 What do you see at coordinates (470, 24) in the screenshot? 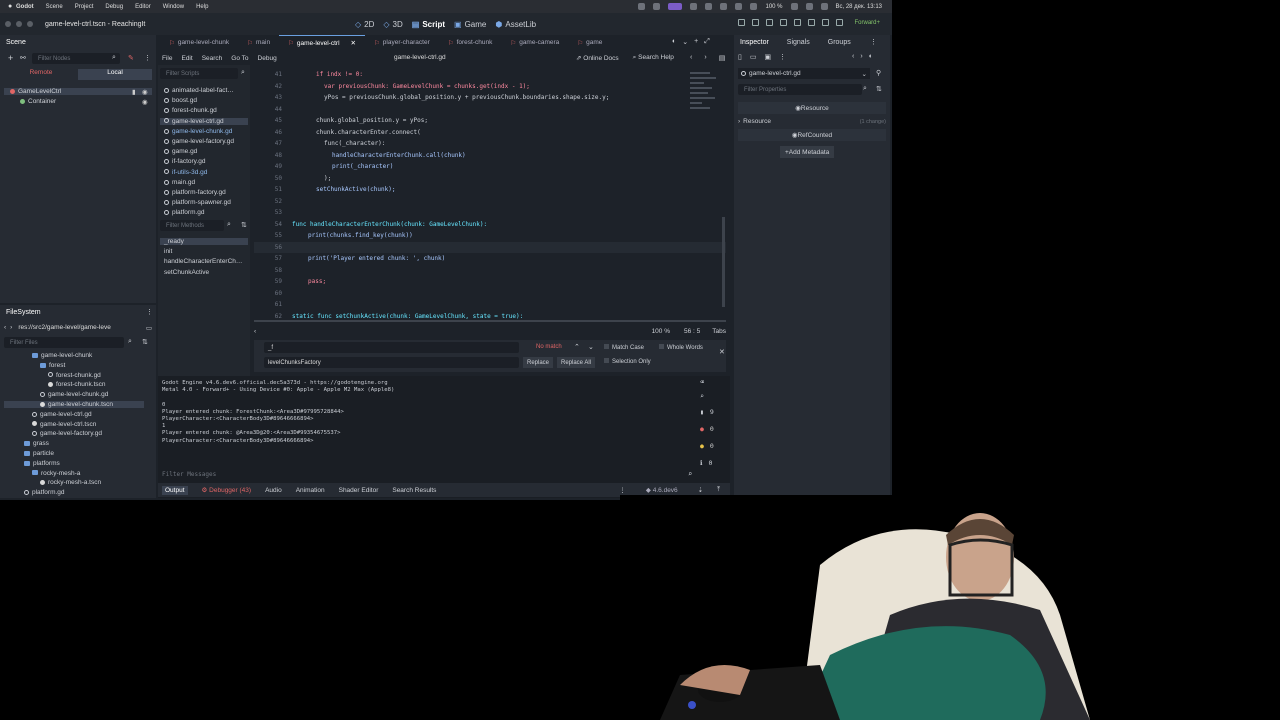
I see `mode-game-button: ▣ Game` at bounding box center [470, 24].